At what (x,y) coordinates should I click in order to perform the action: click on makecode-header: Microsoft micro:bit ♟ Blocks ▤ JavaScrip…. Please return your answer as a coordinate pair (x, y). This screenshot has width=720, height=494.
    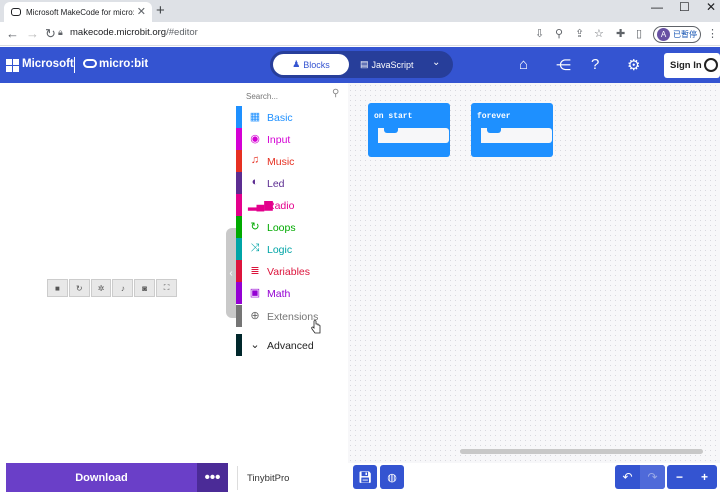
    Looking at the image, I should click on (360, 65).